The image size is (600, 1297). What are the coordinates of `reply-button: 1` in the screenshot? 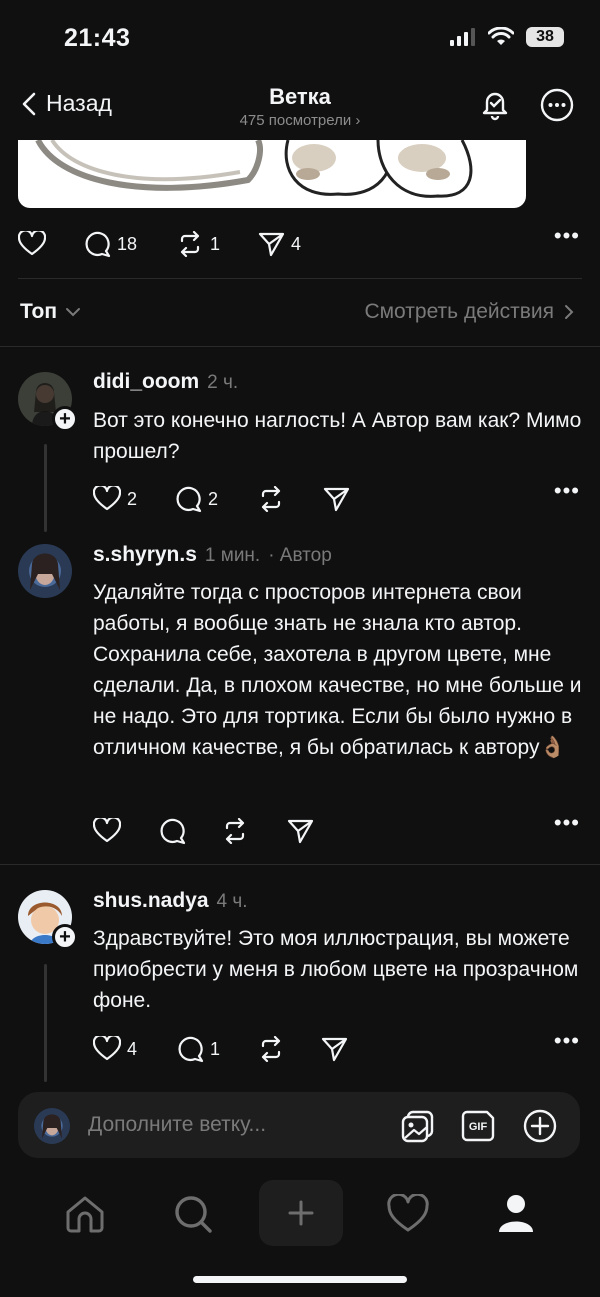 It's located at (198, 1049).